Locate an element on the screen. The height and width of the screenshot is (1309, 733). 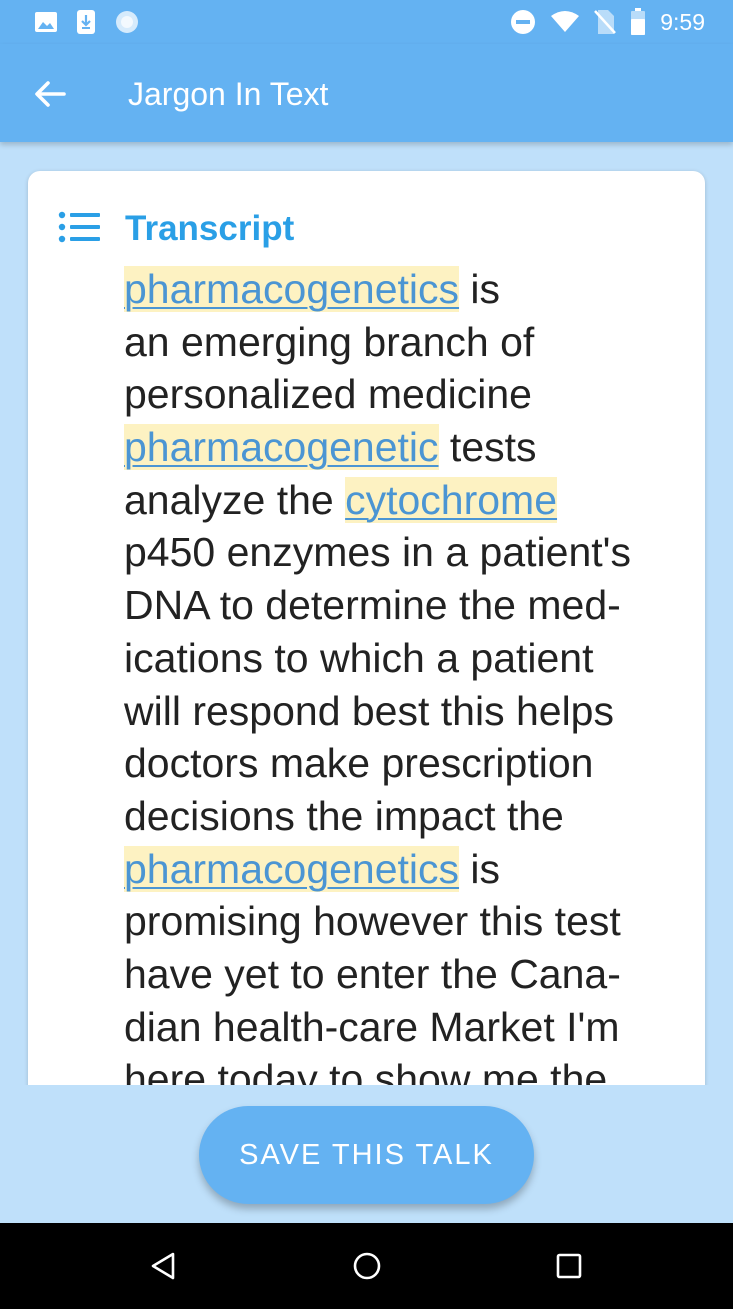
transcript-segment: dian health-care Market I'm is located at coordinates (372, 1026).